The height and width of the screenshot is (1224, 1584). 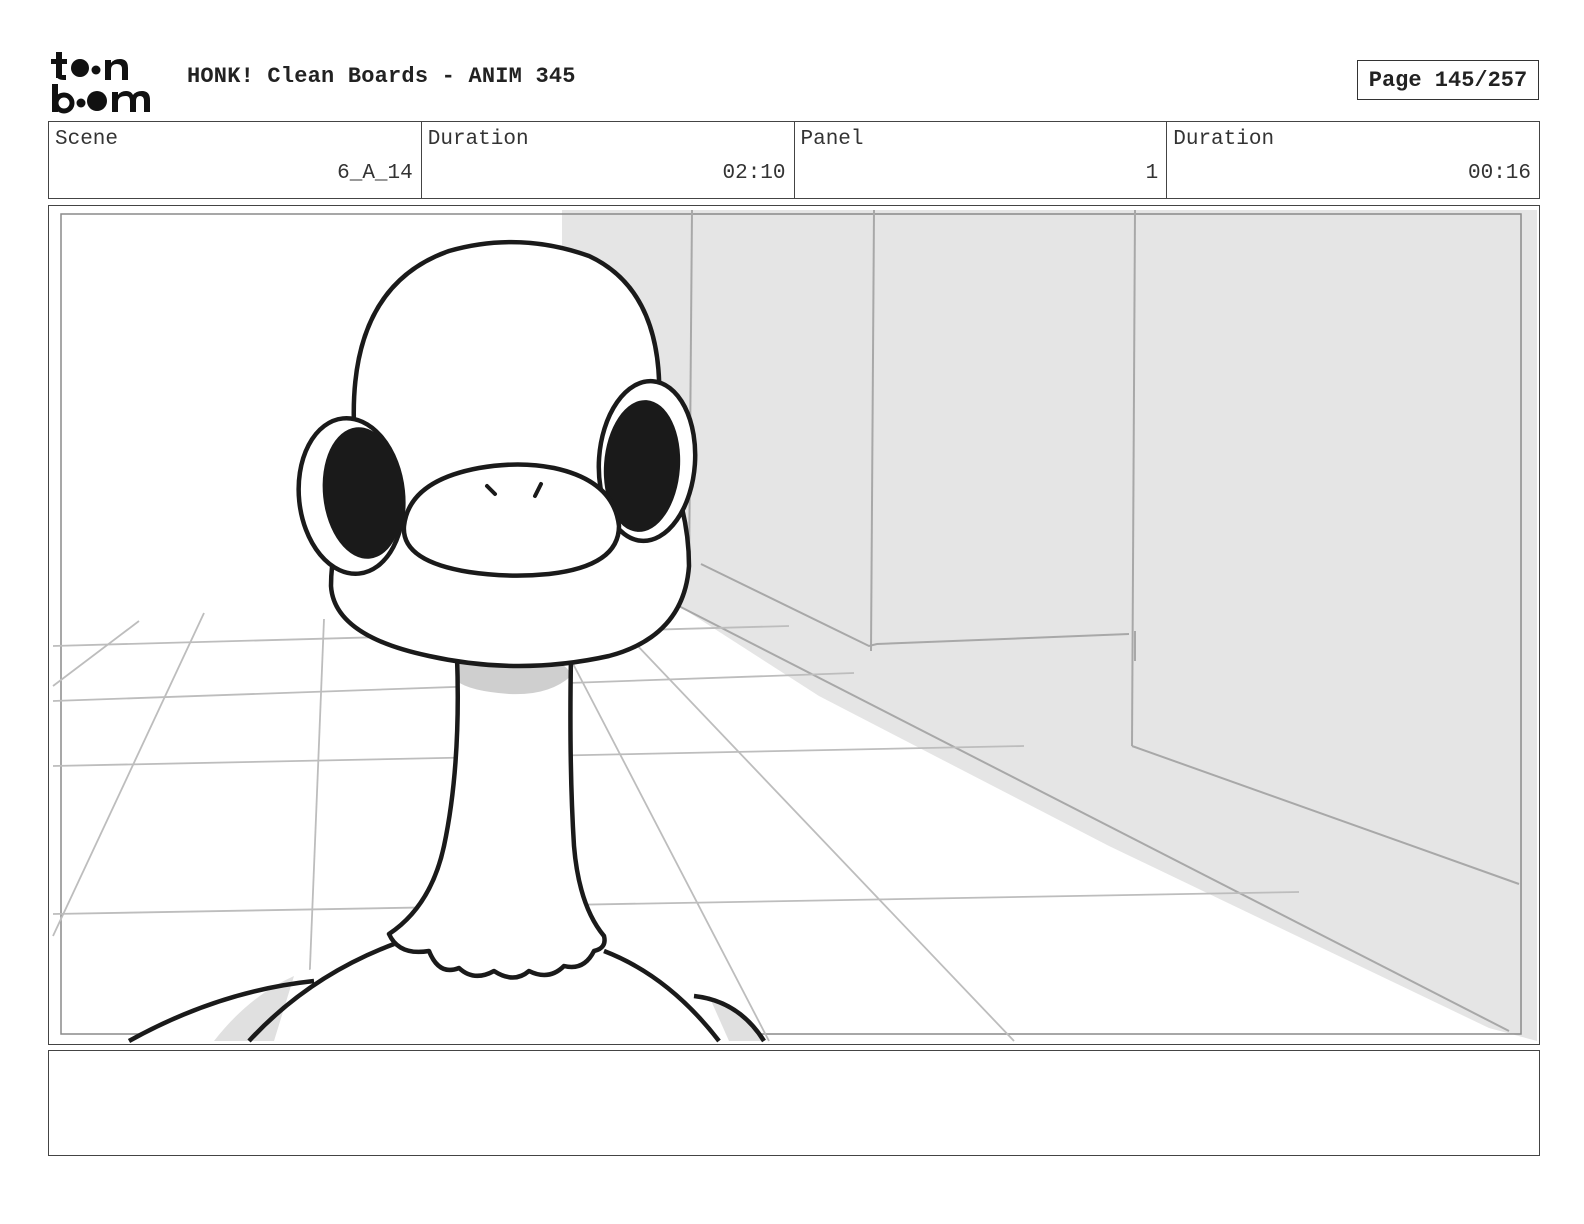 I want to click on panel-duration-cell: Duration 00:16, so click(x=1353, y=160).